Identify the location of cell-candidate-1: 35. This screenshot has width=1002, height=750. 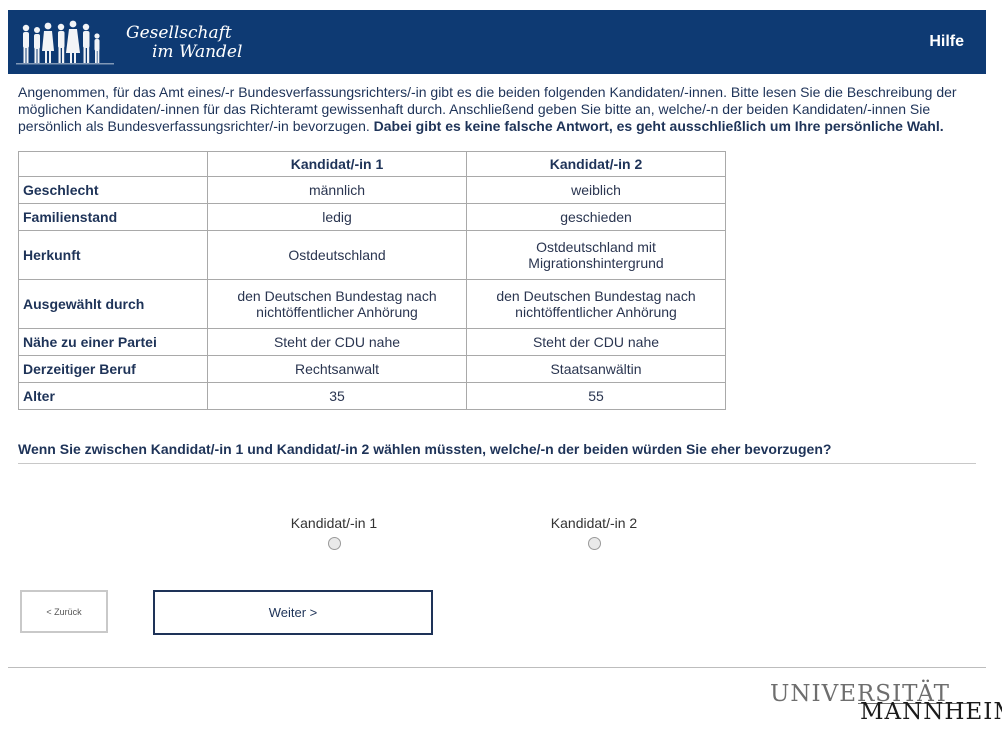
(337, 396).